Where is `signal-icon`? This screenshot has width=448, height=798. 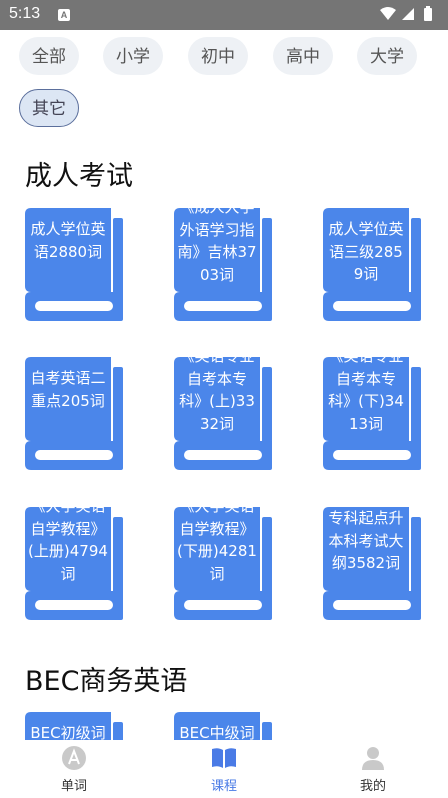 signal-icon is located at coordinates (408, 14).